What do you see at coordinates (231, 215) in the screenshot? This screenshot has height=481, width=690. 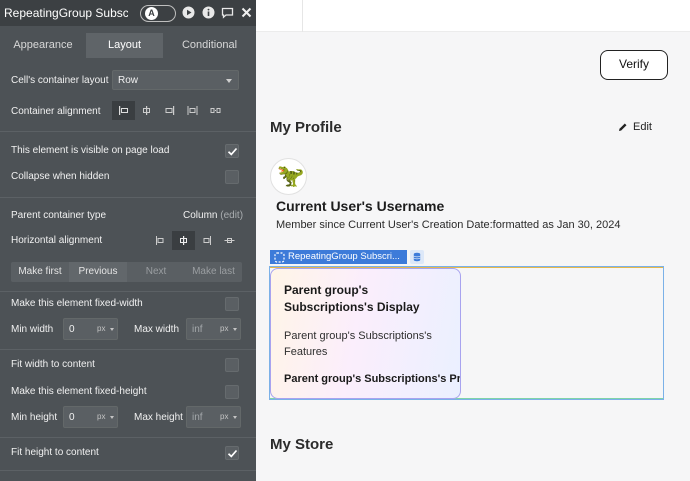 I see `parent-type-edit-link: (edit)` at bounding box center [231, 215].